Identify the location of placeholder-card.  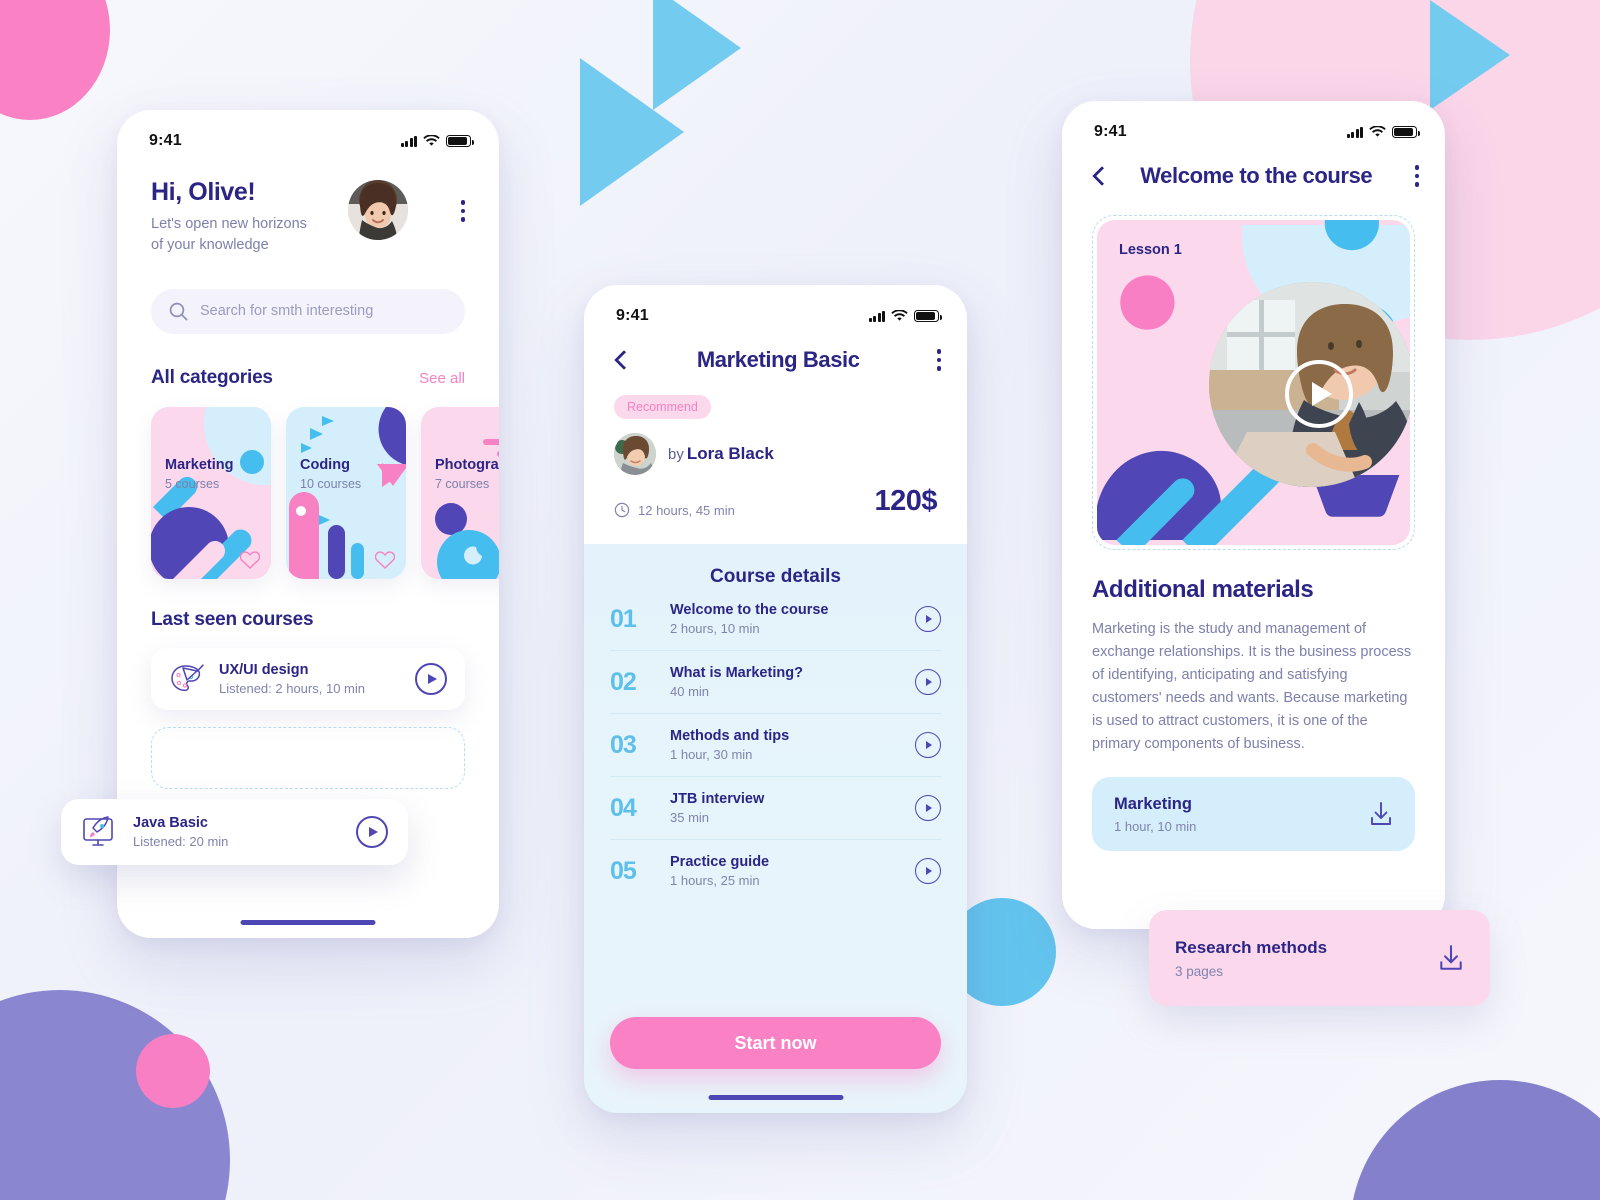
(308, 757).